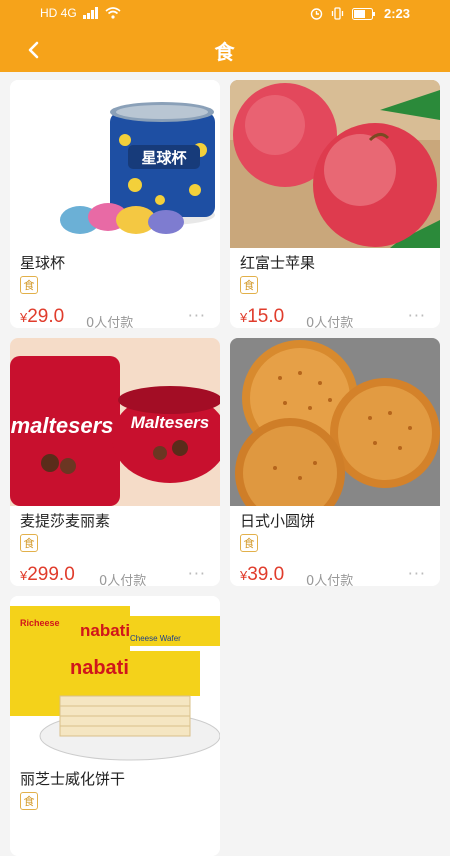 The width and height of the screenshot is (450, 856). I want to click on price-value: 29.0, so click(46, 316).